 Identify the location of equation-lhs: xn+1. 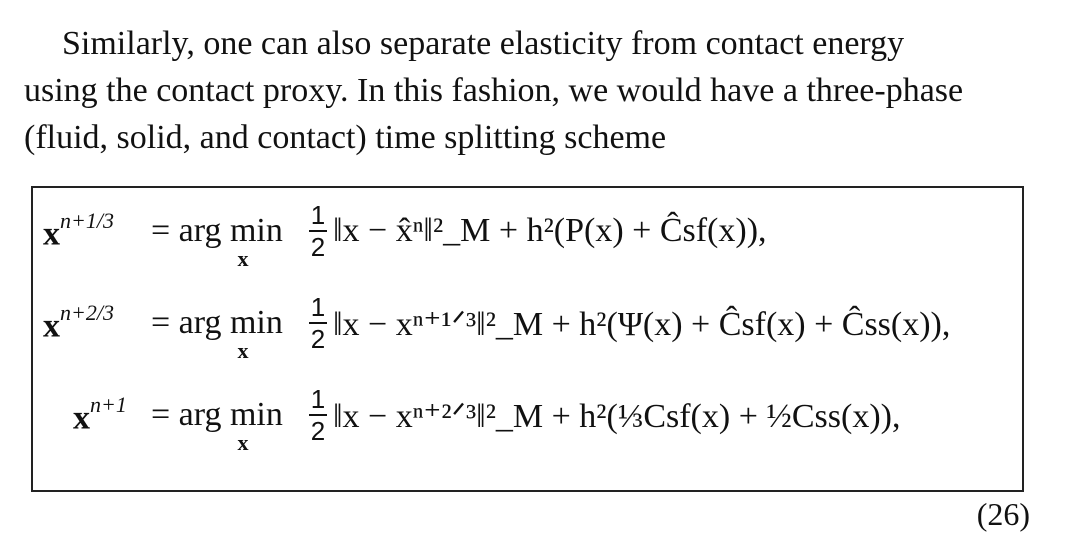
(100, 414).